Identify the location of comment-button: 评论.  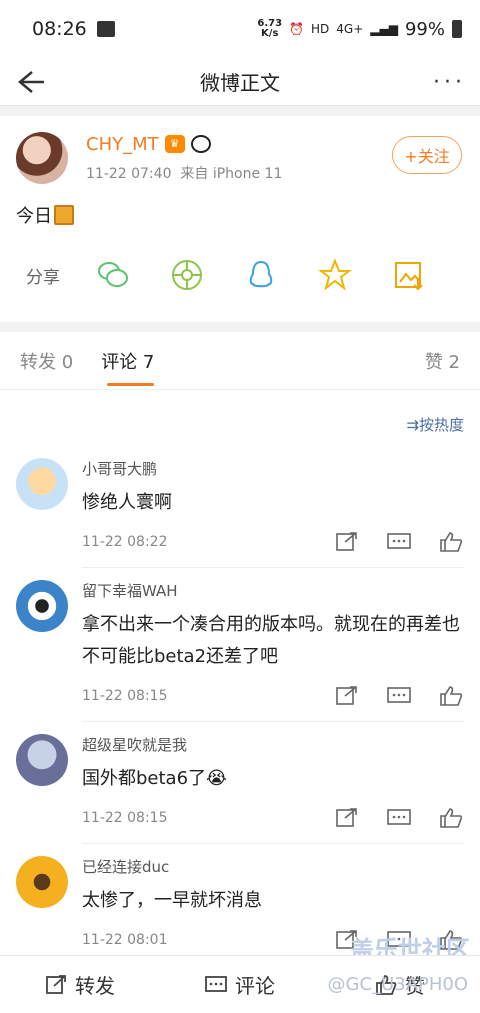
(240, 984).